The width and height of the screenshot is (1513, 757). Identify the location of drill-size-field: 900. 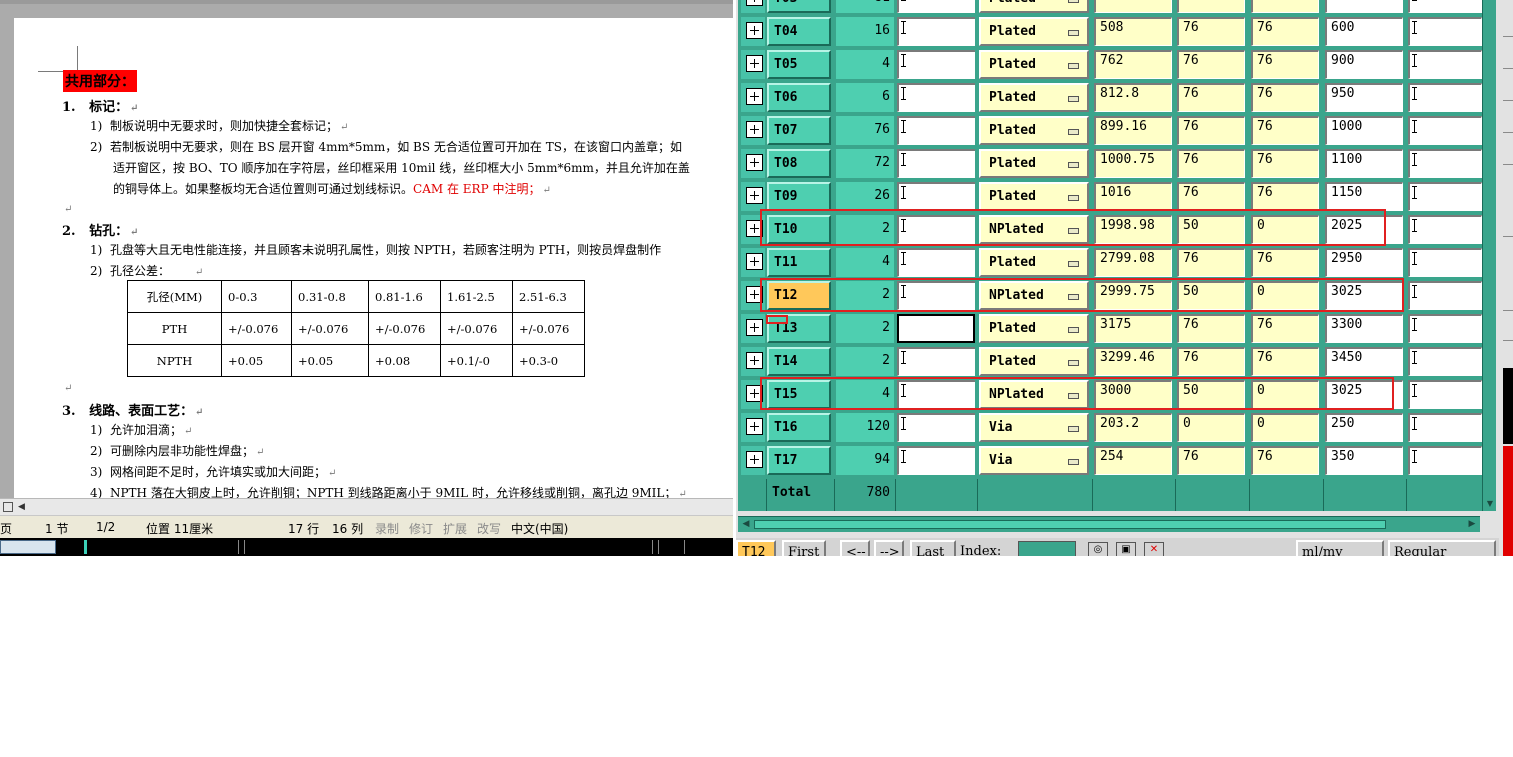
(1364, 64).